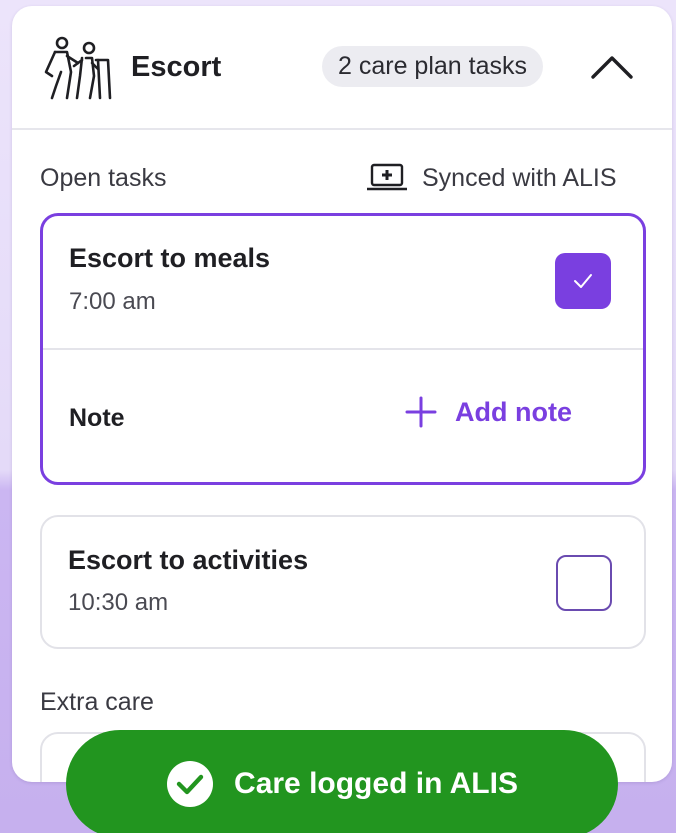 This screenshot has width=676, height=833. What do you see at coordinates (421, 412) in the screenshot?
I see `plus-icon` at bounding box center [421, 412].